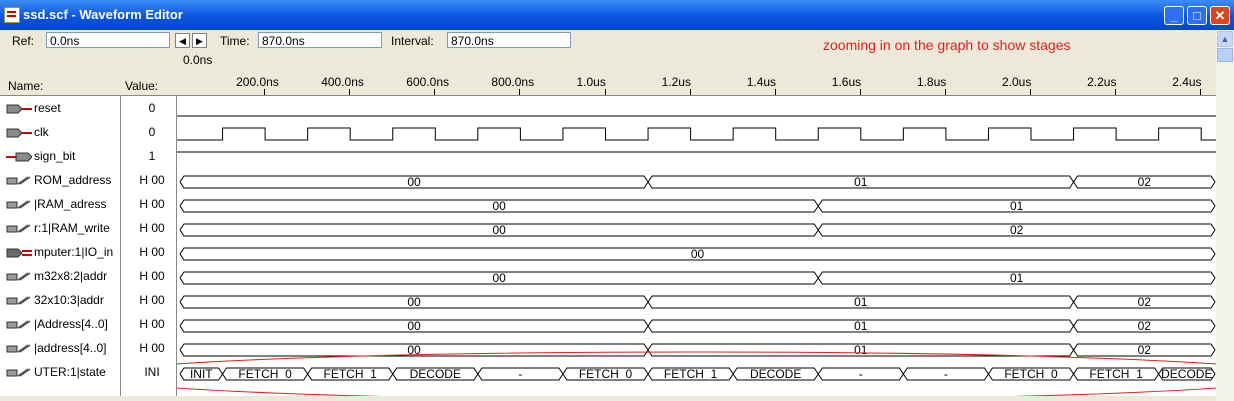 The height and width of the screenshot is (401, 1234). I want to click on ref-field: 0.0ns, so click(108, 40).